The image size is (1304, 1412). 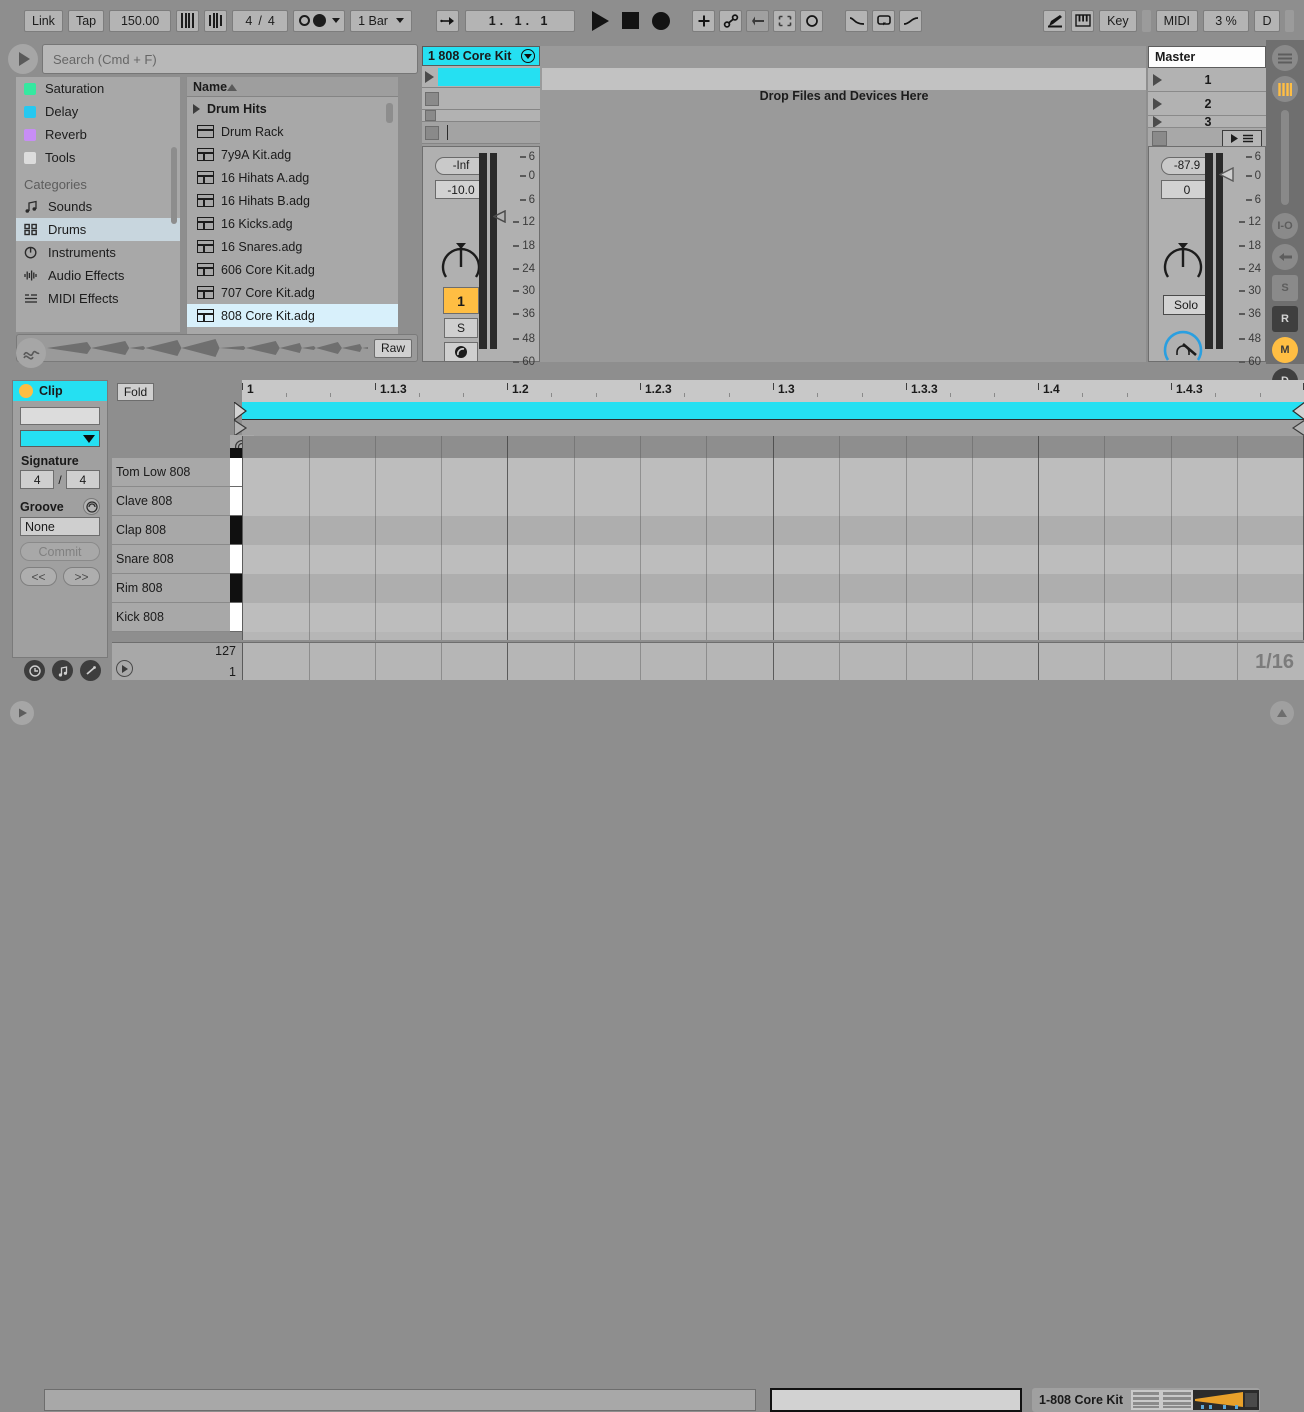 I want to click on scene-launch-mode-icon, so click(x=1242, y=138).